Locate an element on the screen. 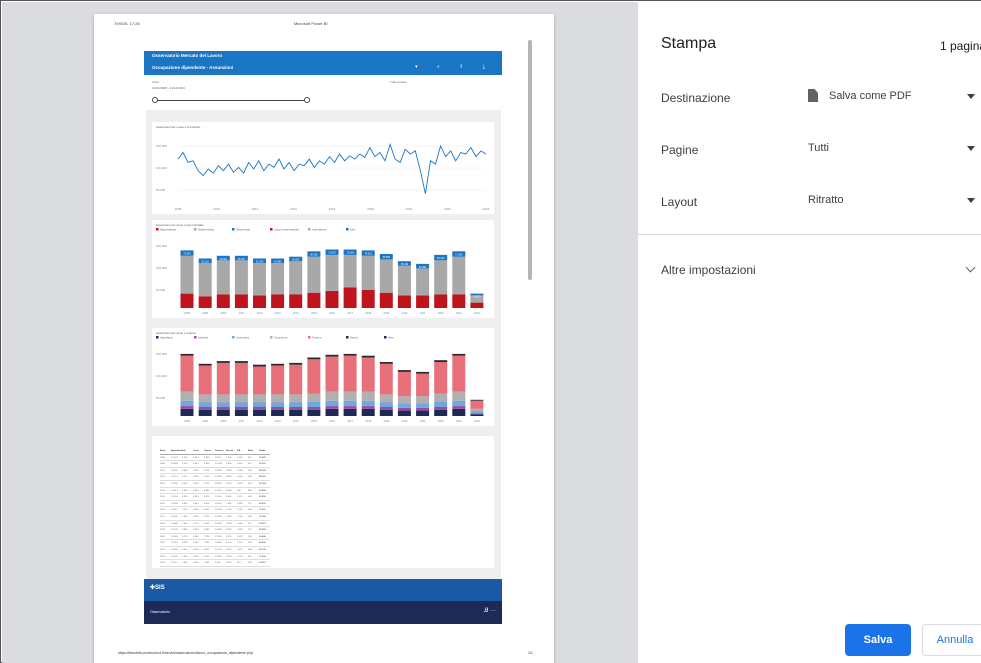 This screenshot has width=981, height=663. table-cell: 5.430 is located at coordinates (198, 510).